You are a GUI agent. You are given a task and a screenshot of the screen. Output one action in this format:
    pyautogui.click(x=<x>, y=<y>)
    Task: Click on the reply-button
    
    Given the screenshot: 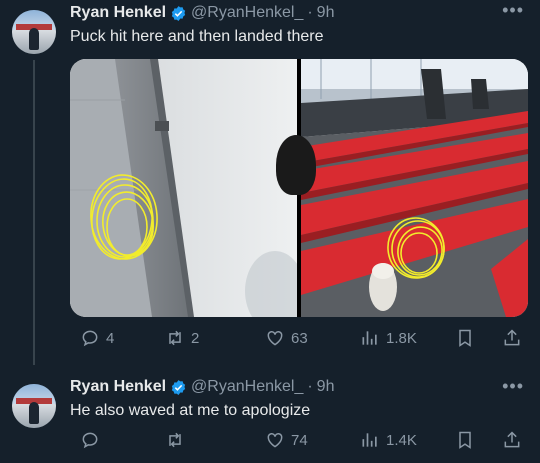 What is the action you would take?
    pyautogui.click(x=93, y=440)
    